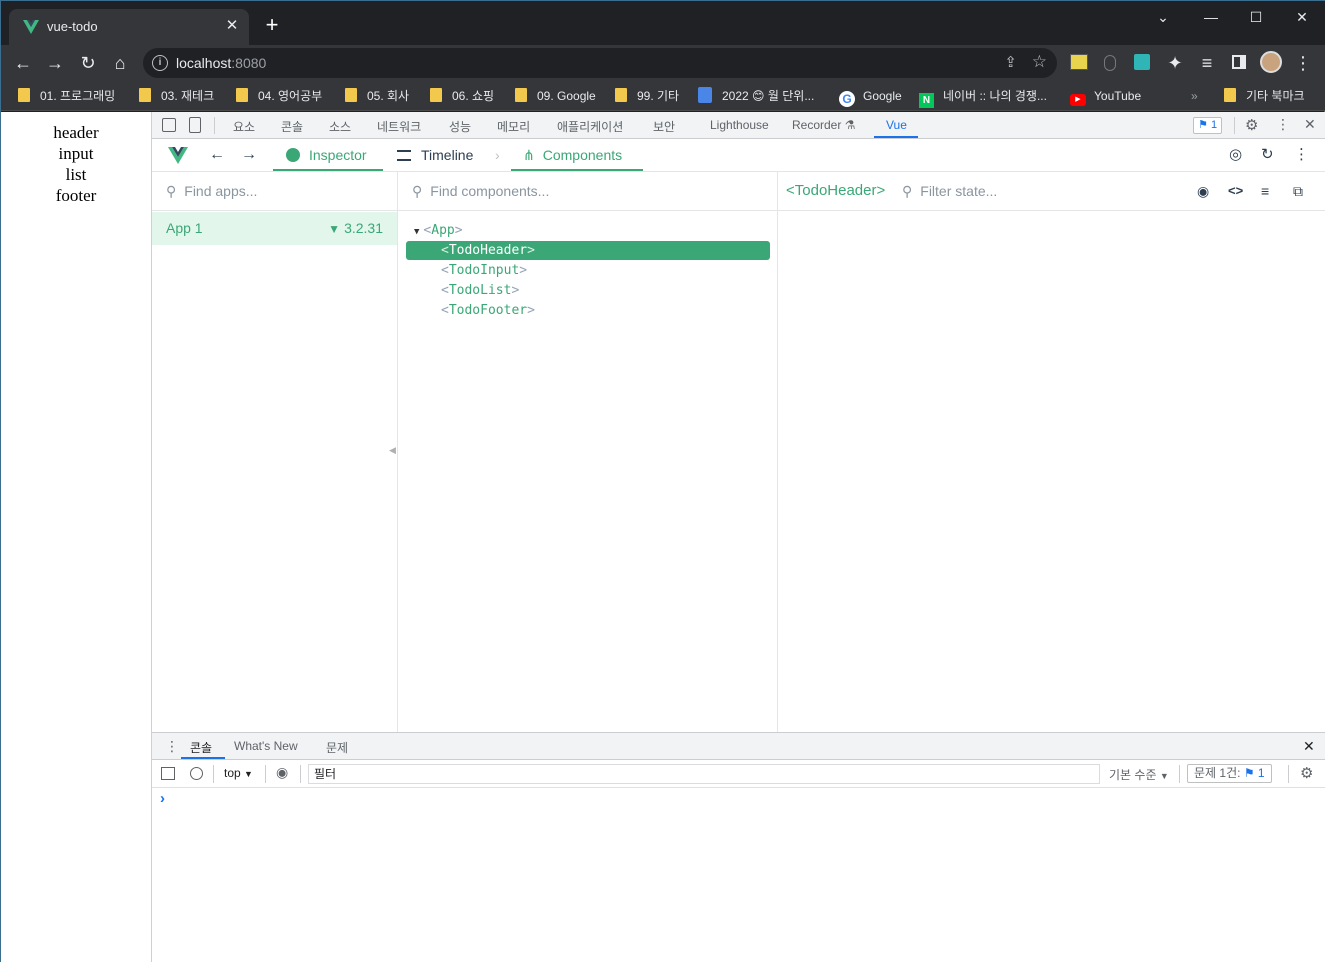  I want to click on settings-gear-icon: ⚙, so click(1251, 125).